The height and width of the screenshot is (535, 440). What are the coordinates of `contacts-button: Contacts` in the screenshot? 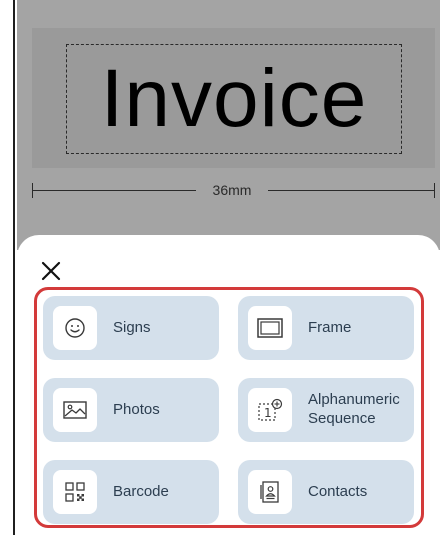 It's located at (326, 492).